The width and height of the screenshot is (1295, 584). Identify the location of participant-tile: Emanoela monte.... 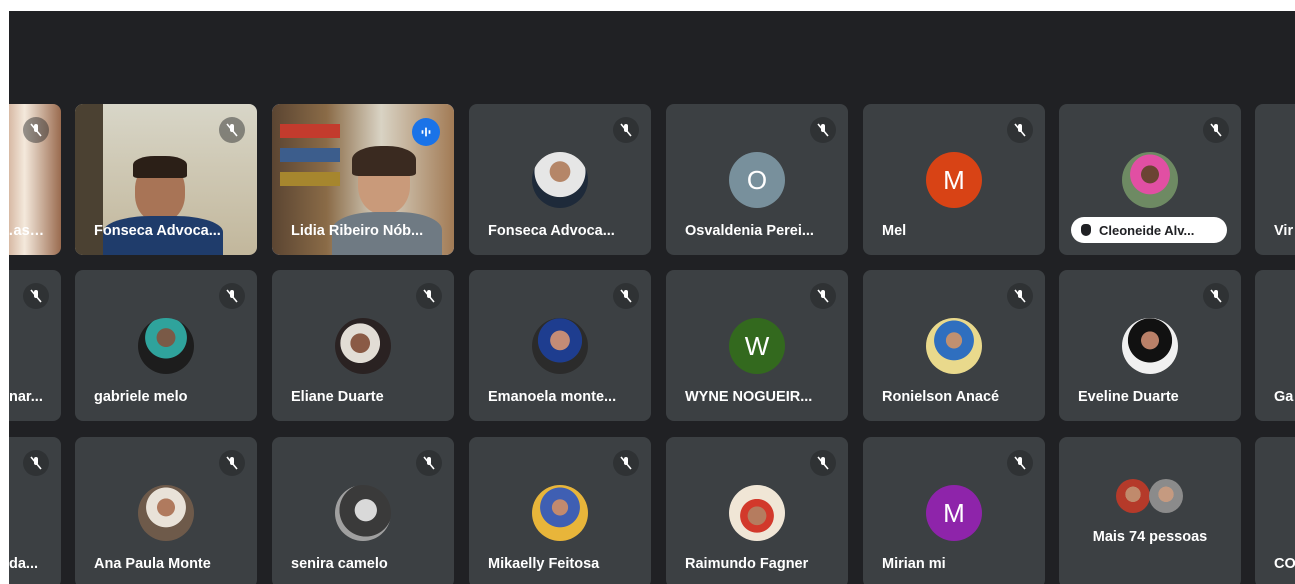
(560, 345).